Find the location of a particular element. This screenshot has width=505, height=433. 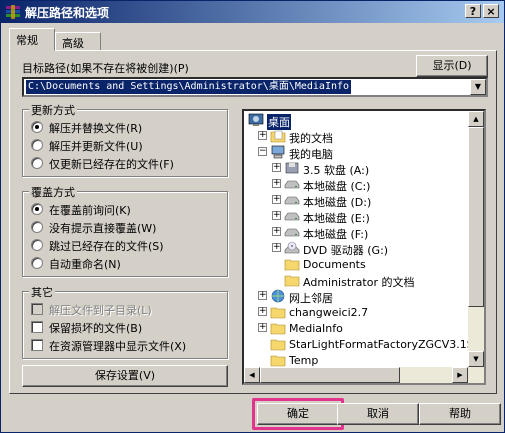

help-button-label: 帮助 is located at coordinates (460, 413).